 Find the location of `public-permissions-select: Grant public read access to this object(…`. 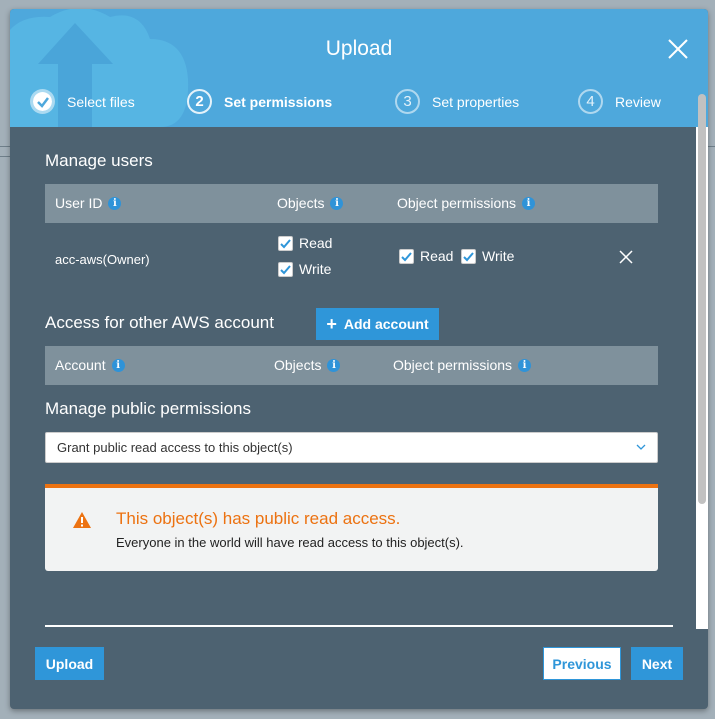

public-permissions-select: Grant public read access to this object(… is located at coordinates (351, 447).